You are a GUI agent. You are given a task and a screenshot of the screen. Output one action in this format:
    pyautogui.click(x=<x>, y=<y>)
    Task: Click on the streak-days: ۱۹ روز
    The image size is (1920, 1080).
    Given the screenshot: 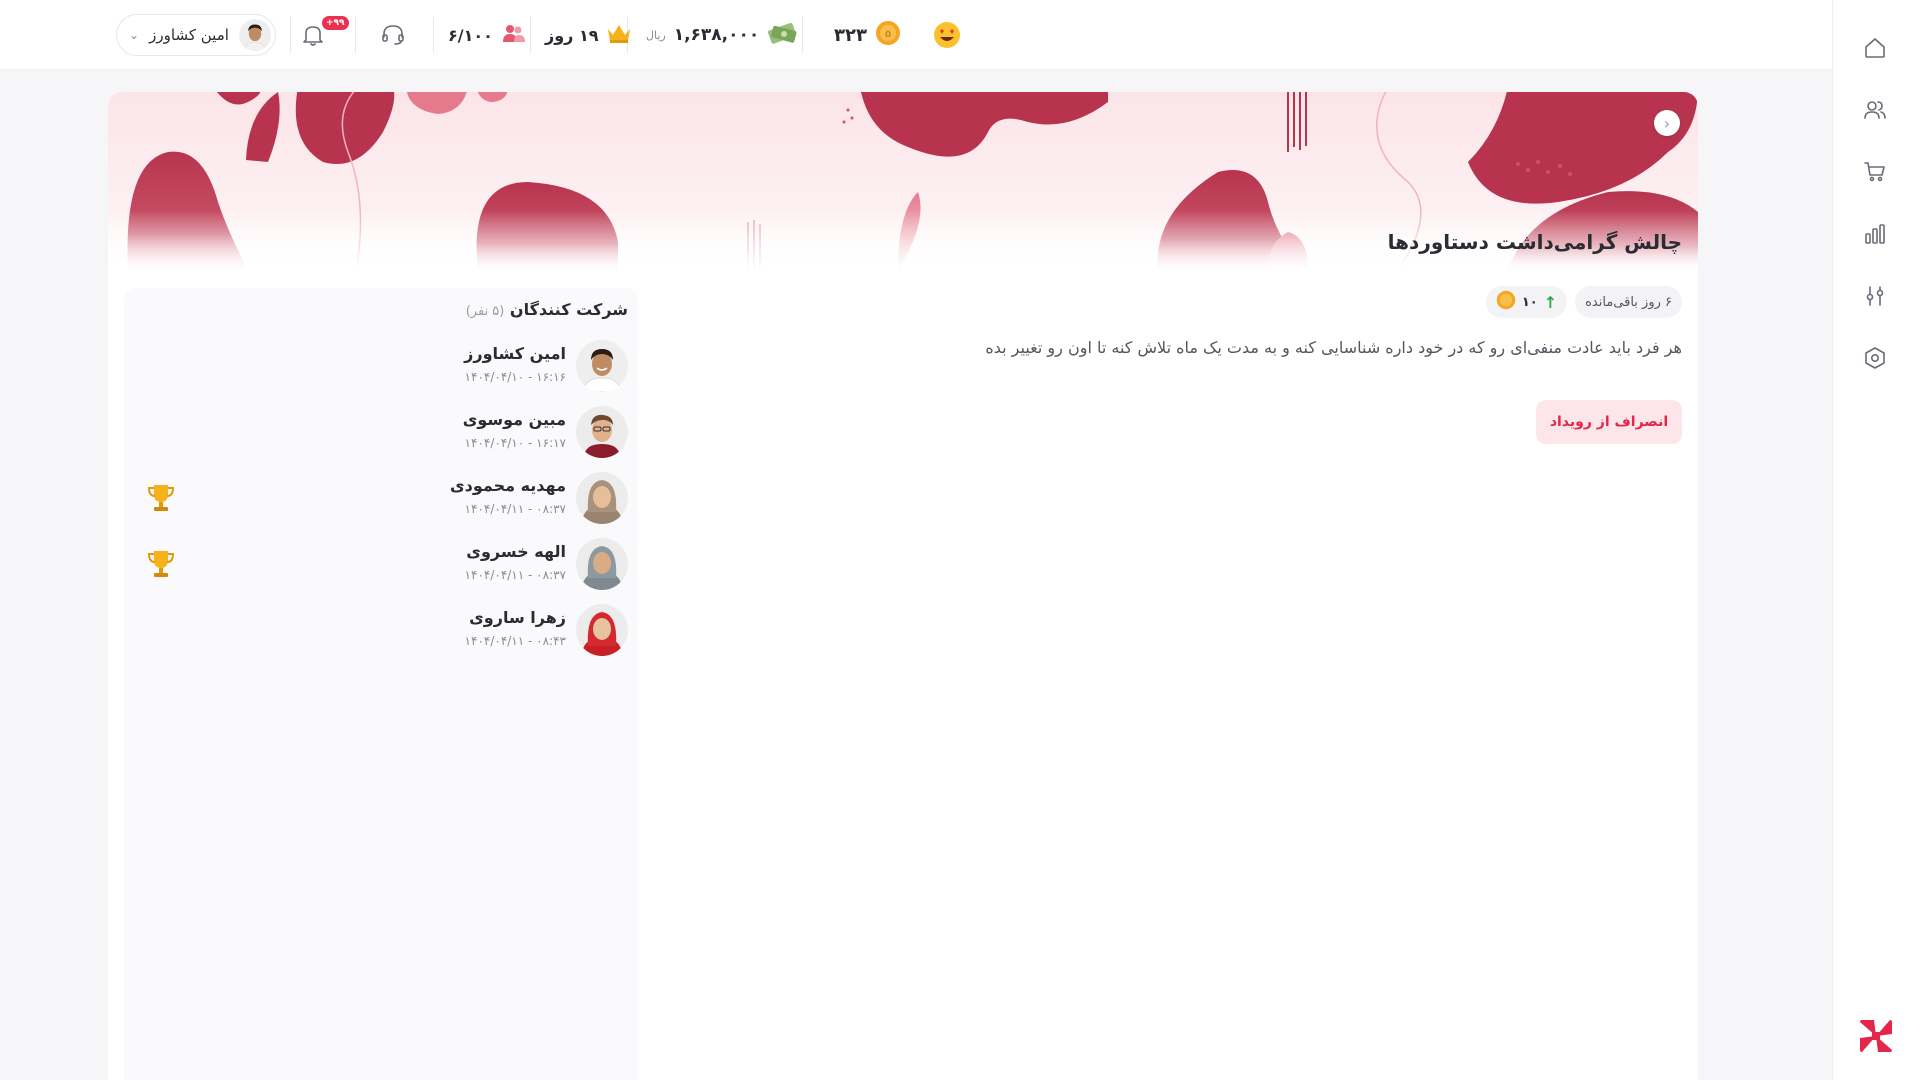 What is the action you would take?
    pyautogui.click(x=588, y=35)
    